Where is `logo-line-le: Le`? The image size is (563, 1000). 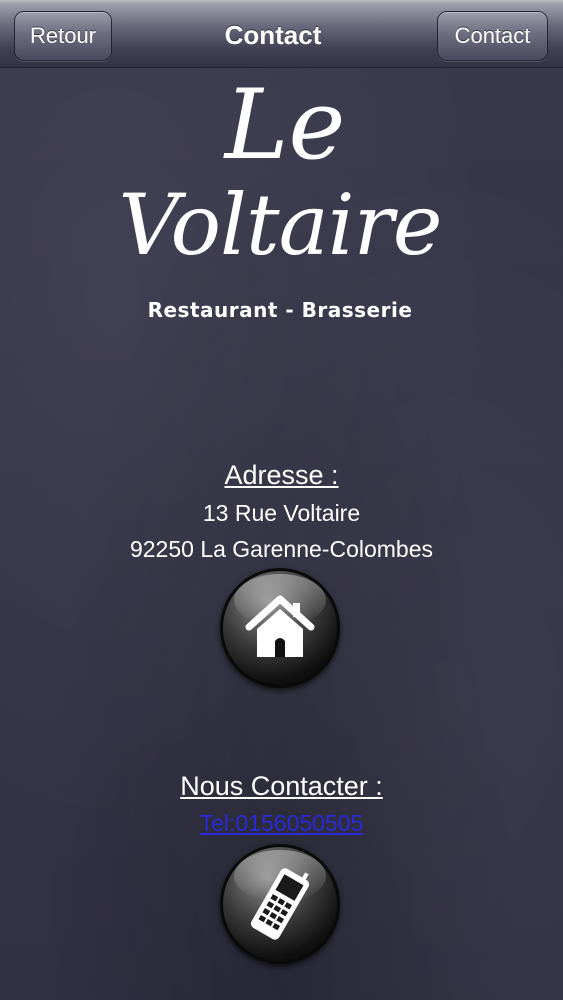
logo-line-le: Le is located at coordinates (285, 125).